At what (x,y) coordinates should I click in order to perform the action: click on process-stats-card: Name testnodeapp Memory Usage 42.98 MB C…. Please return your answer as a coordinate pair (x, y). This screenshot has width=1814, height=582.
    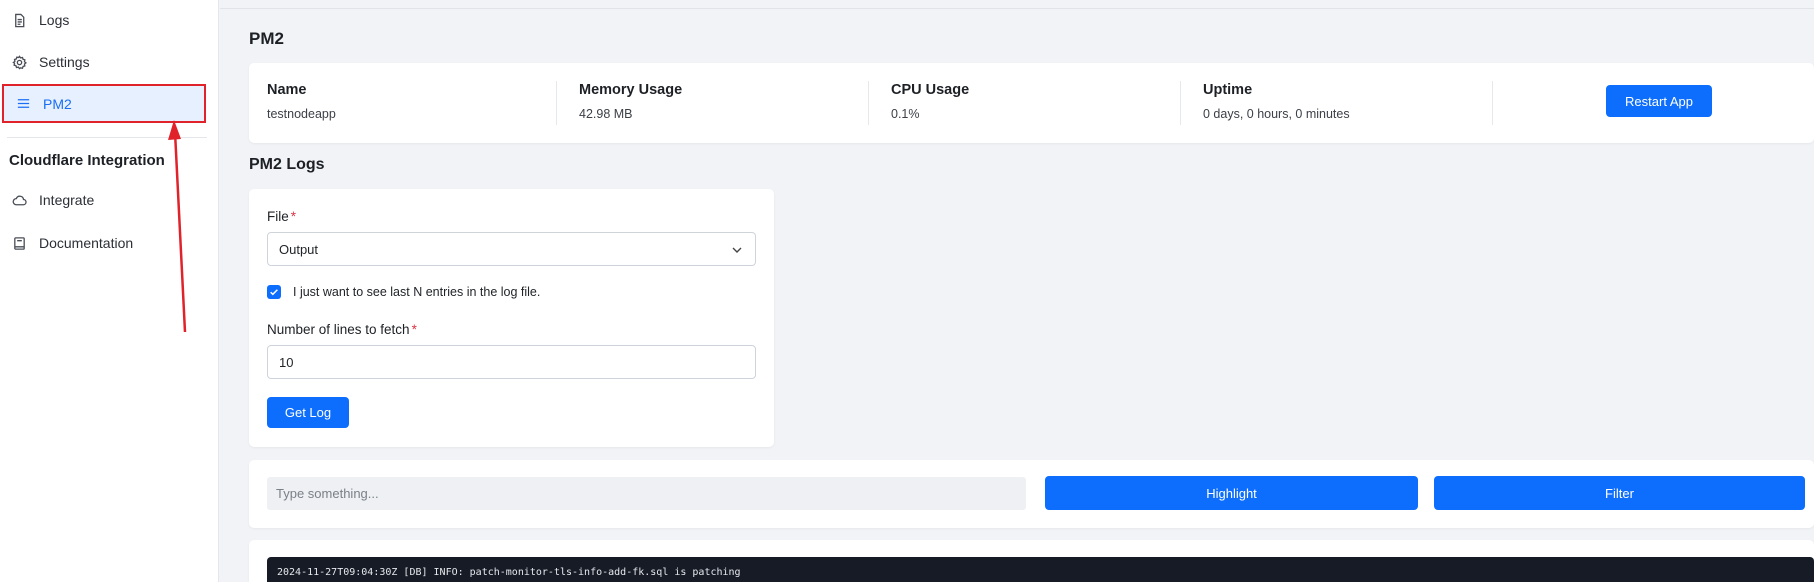
    Looking at the image, I should click on (1031, 103).